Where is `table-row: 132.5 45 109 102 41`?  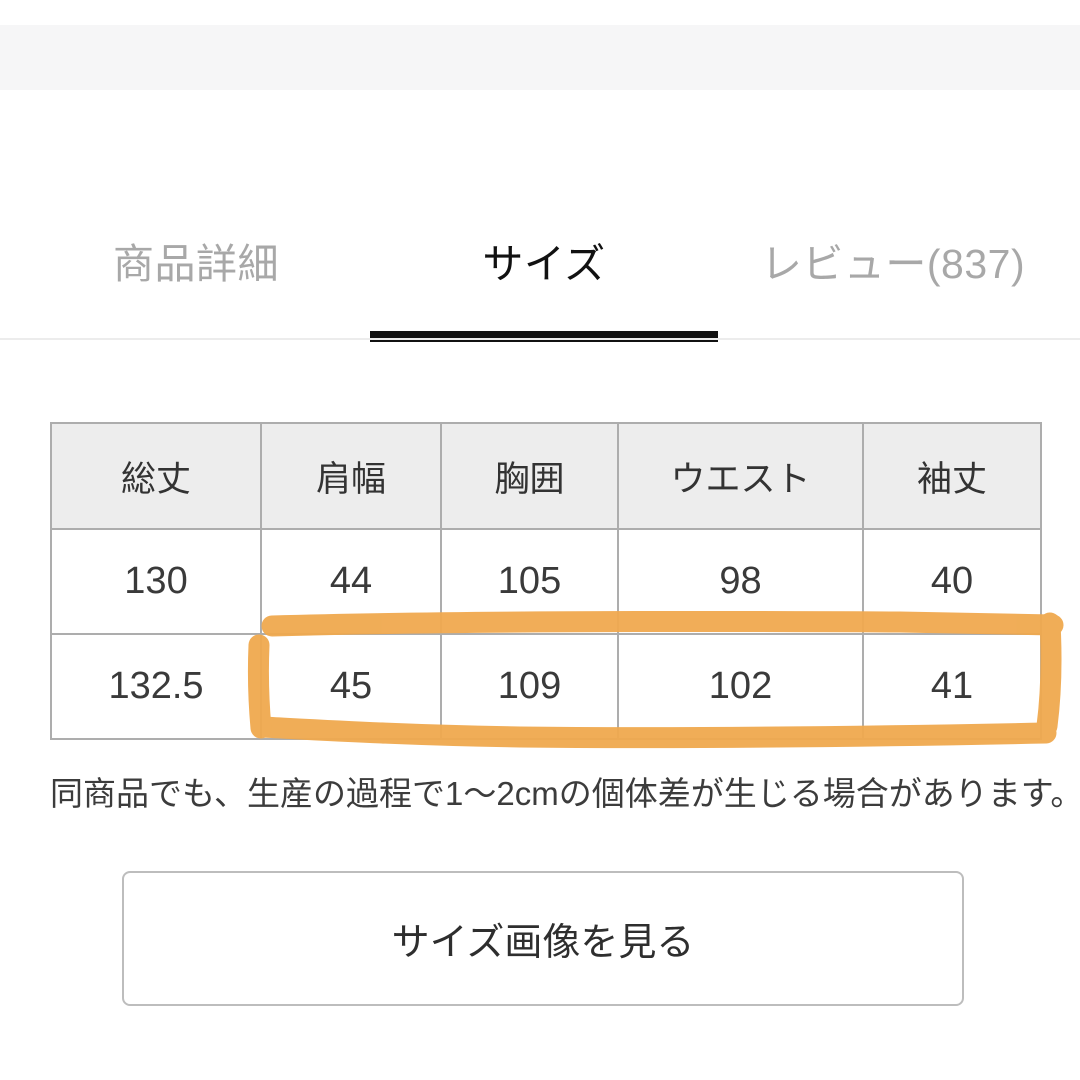 table-row: 132.5 45 109 102 41 is located at coordinates (546, 686).